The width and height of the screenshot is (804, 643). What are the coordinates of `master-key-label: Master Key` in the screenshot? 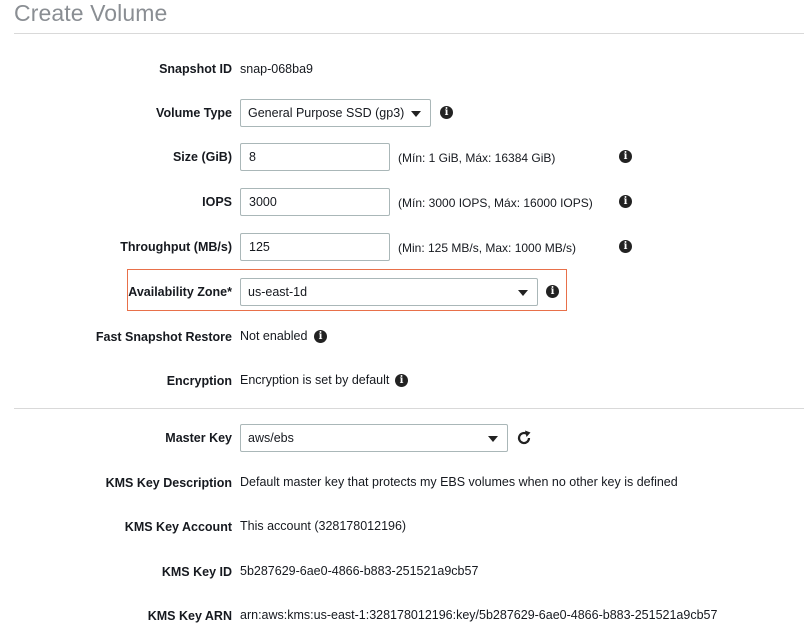 It's located at (198, 438).